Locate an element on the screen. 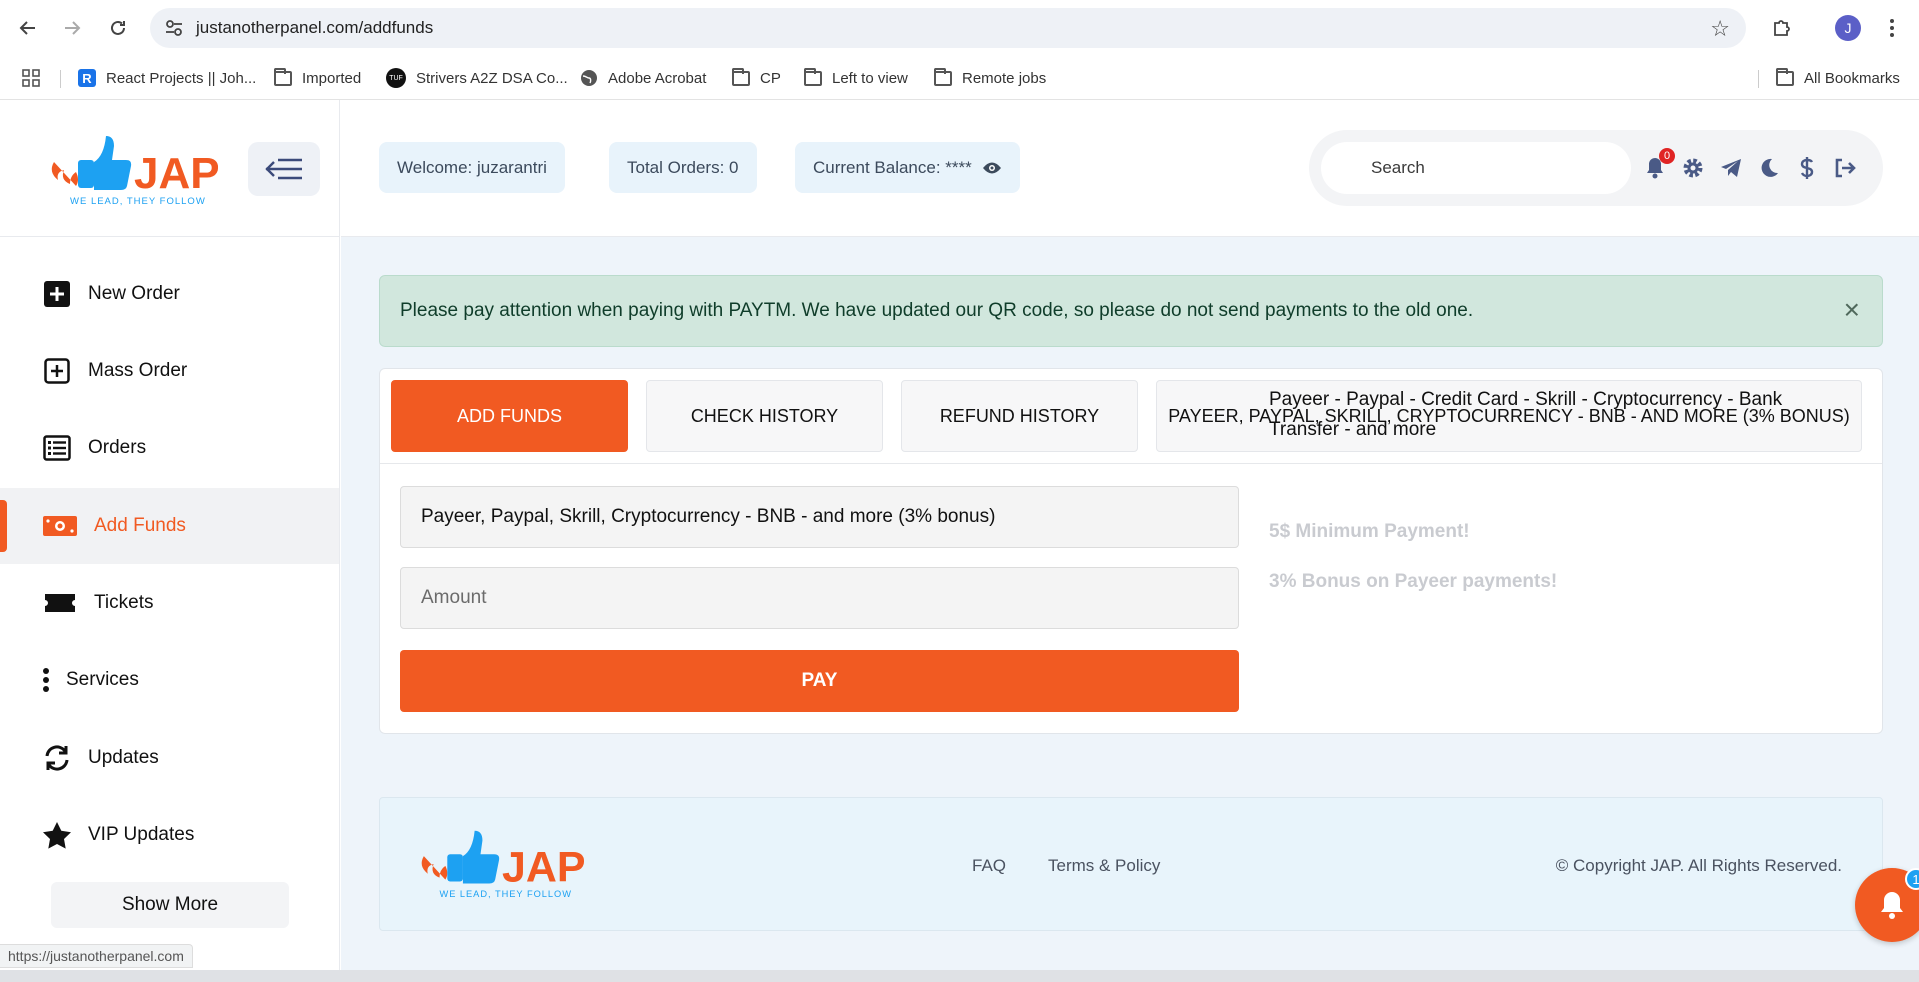 Image resolution: width=1919 pixels, height=982 pixels. dollar-icon is located at coordinates (1807, 168).